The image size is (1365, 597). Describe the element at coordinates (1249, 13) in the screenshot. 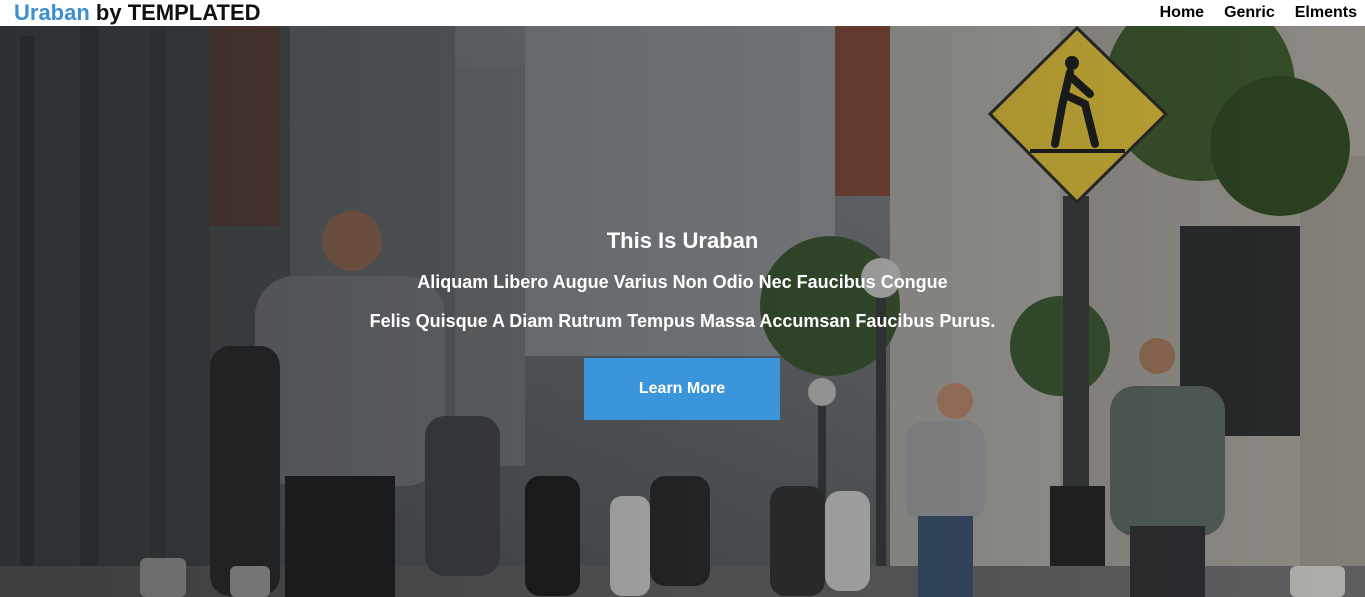

I see `nav-generic-link: Genric` at that location.